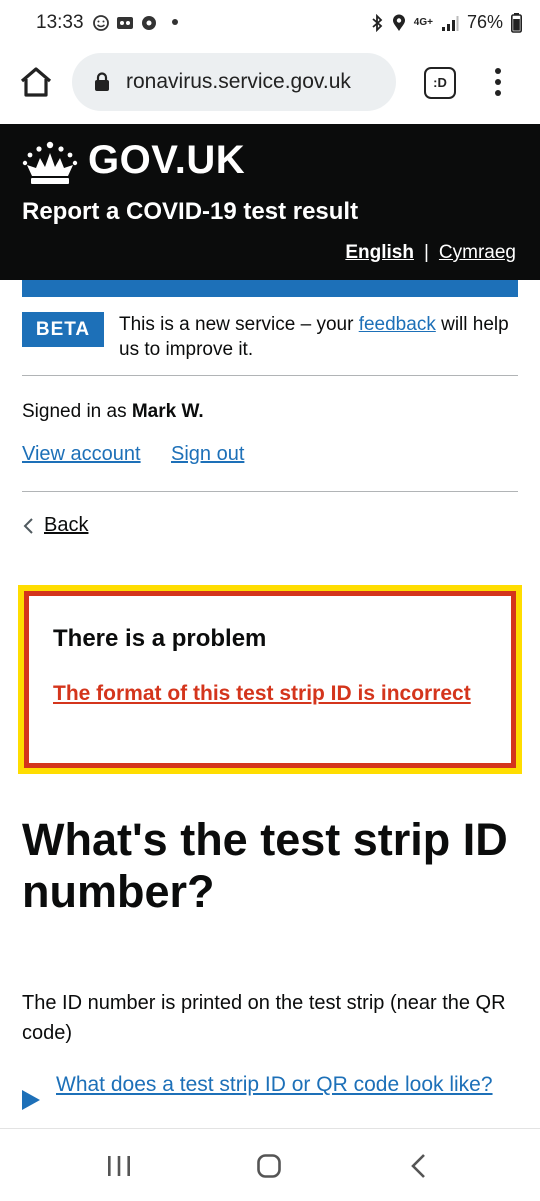 This screenshot has height=1201, width=540. I want to click on signed-in-prefix: Signed in as, so click(77, 411).